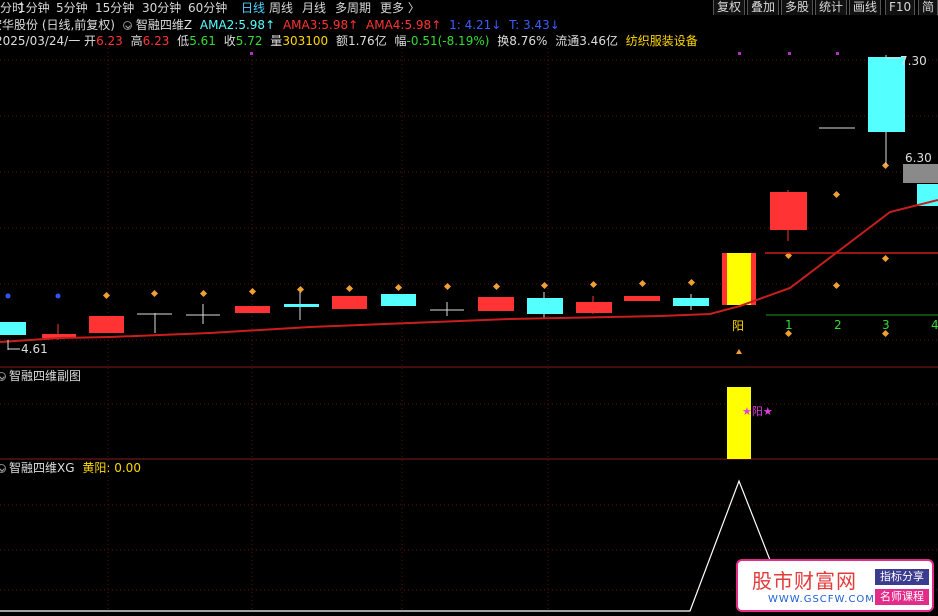  Describe the element at coordinates (821, 599) in the screenshot. I see `watermark-url: WWW.GSCFW.COM` at that location.